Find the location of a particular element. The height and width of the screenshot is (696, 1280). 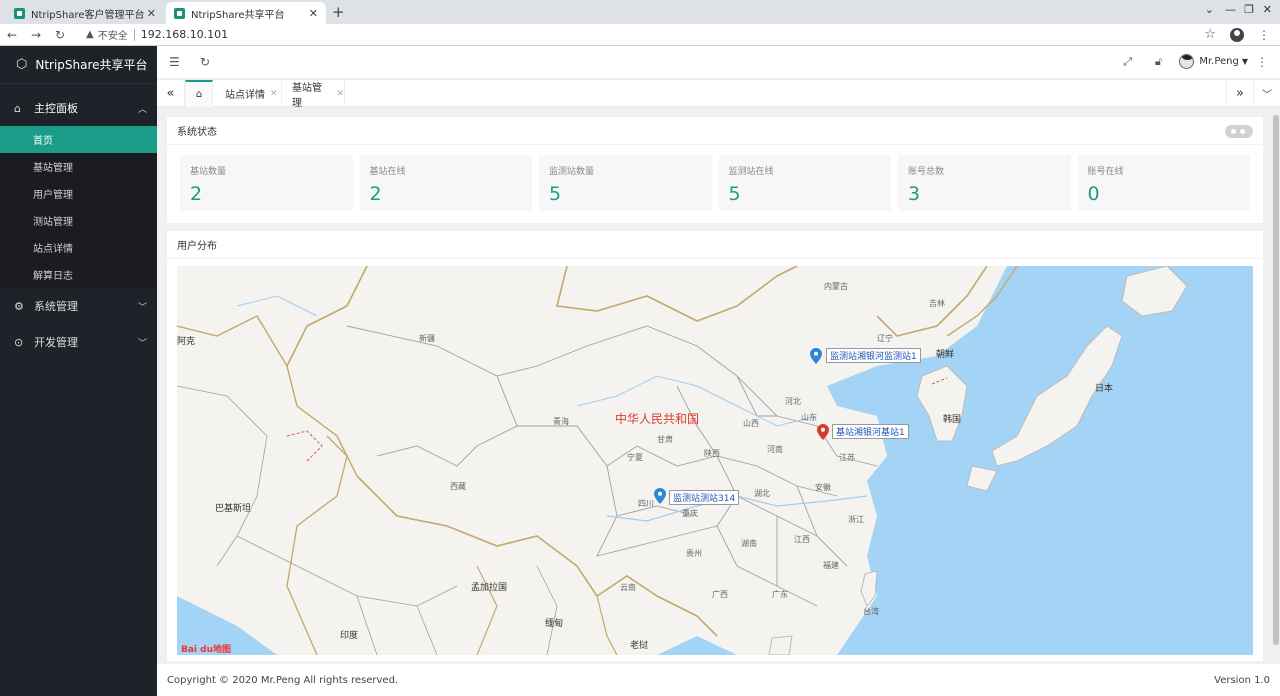

bookmark-star-icon: ☆ is located at coordinates (1210, 34).